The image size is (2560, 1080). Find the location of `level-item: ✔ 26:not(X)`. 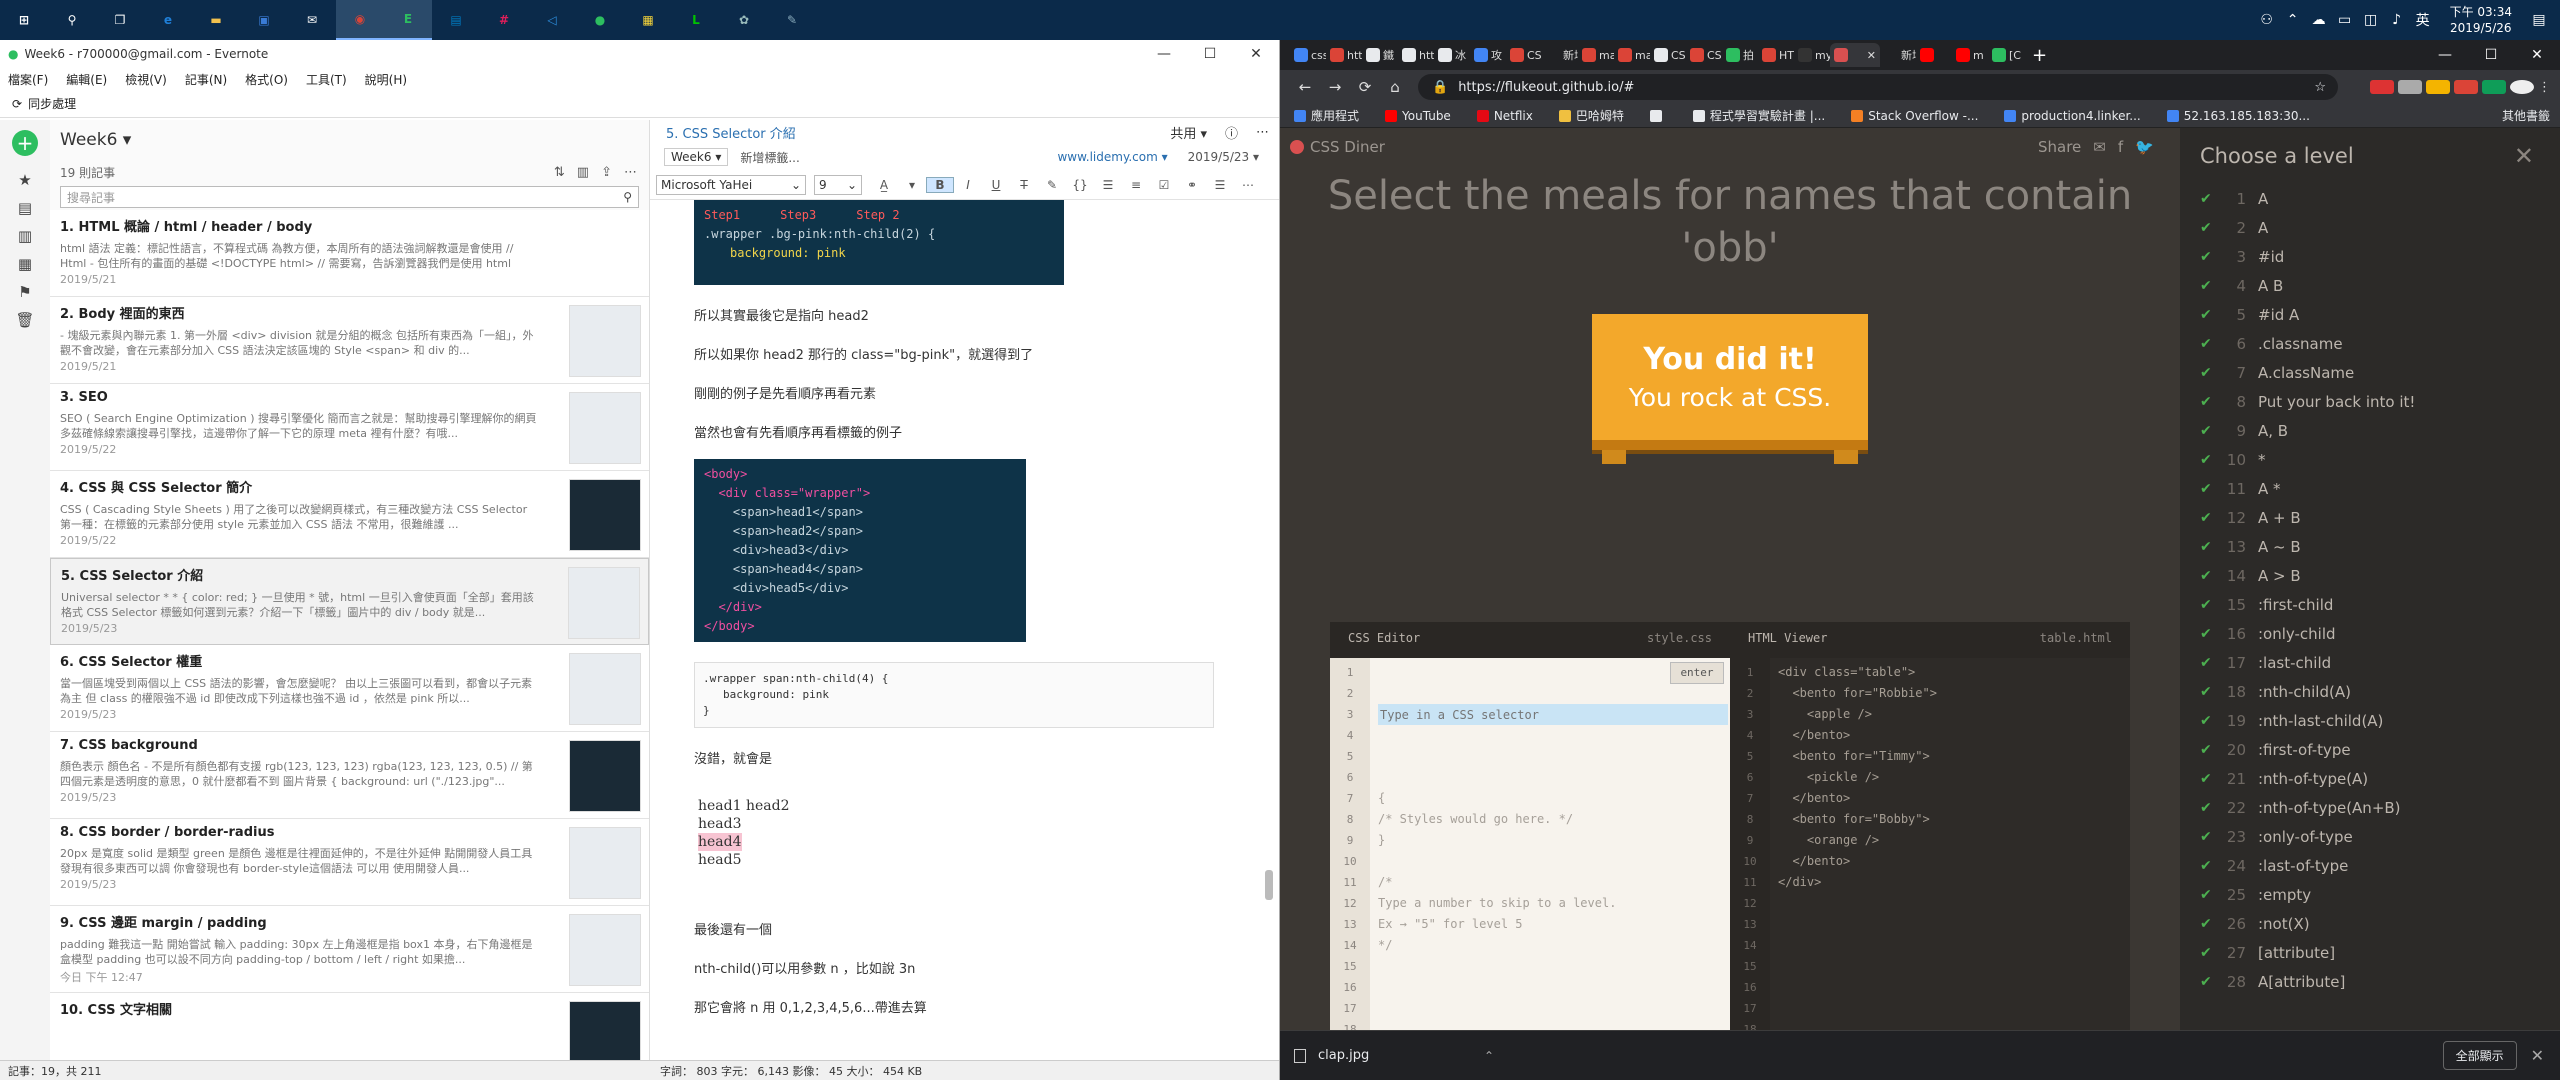

level-item: ✔ 26:not(X) is located at coordinates (2370, 923).